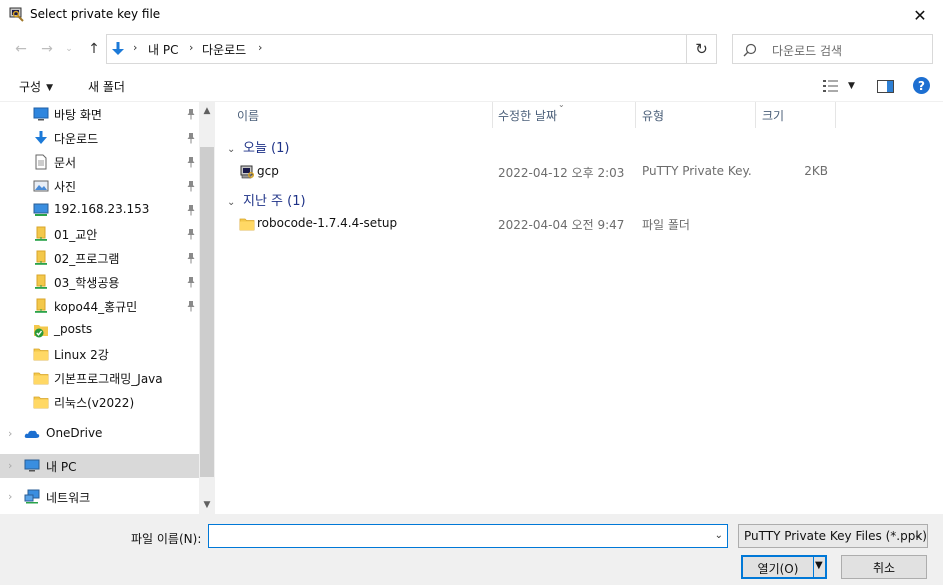  What do you see at coordinates (266, 148) in the screenshot?
I see `group-header-label: 오늘 (1)` at bounding box center [266, 148].